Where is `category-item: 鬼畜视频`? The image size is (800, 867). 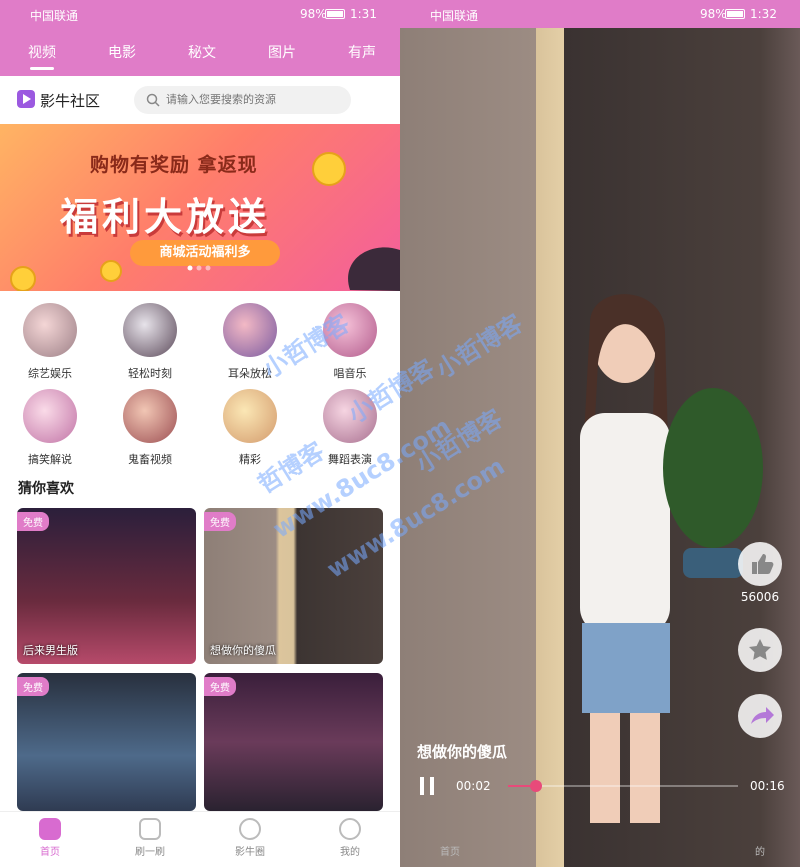 category-item: 鬼畜视频 is located at coordinates (150, 428).